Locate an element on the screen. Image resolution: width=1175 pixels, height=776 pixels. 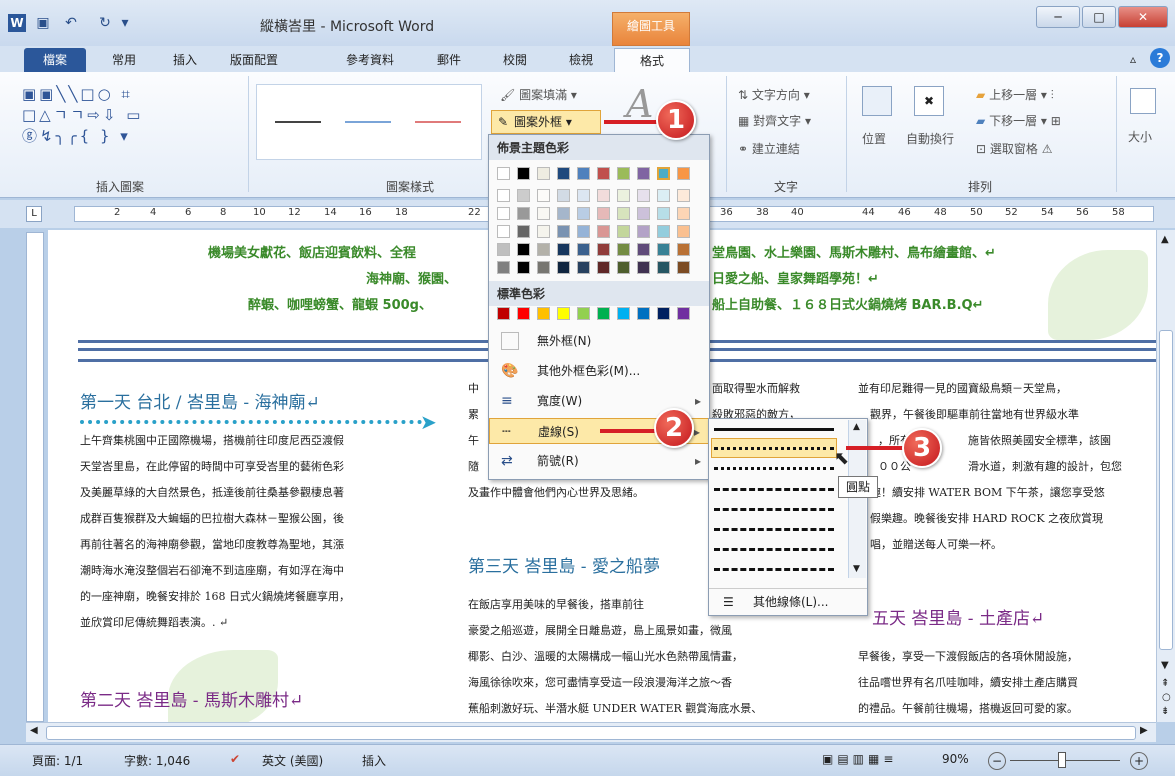
shapes-gallery: ▣▣╲╲□○ ⌗ □△ㄱㄱ⇨⇩ ▭ ⓖ↯╮╭{ } ▾ is located at coordinates (110, 117).